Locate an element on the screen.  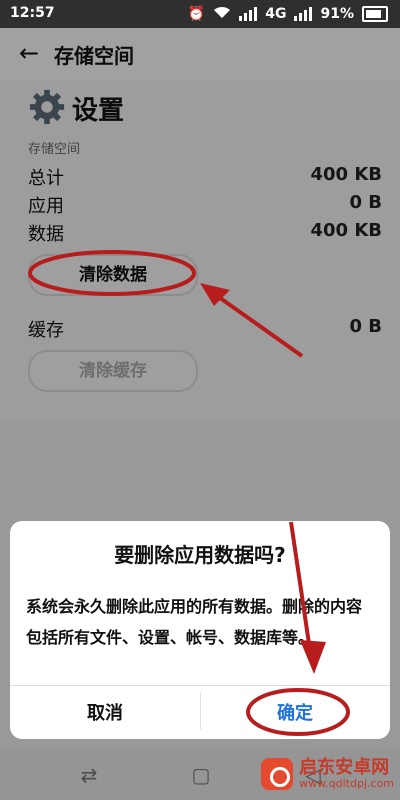
watermark-logo-icon is located at coordinates (277, 774).